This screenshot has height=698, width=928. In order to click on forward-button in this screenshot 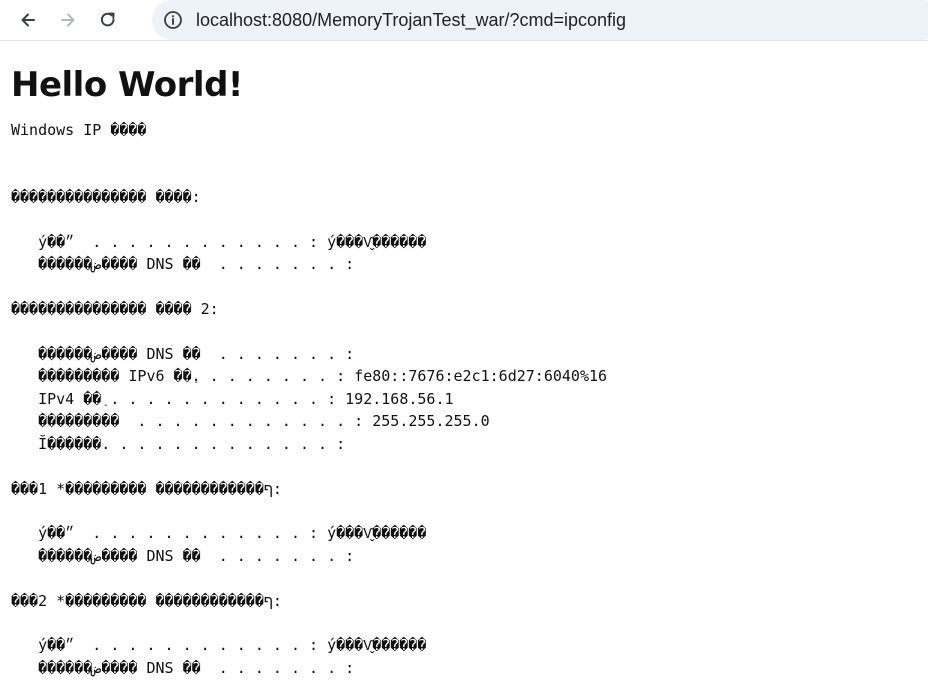, I will do `click(68, 20)`.